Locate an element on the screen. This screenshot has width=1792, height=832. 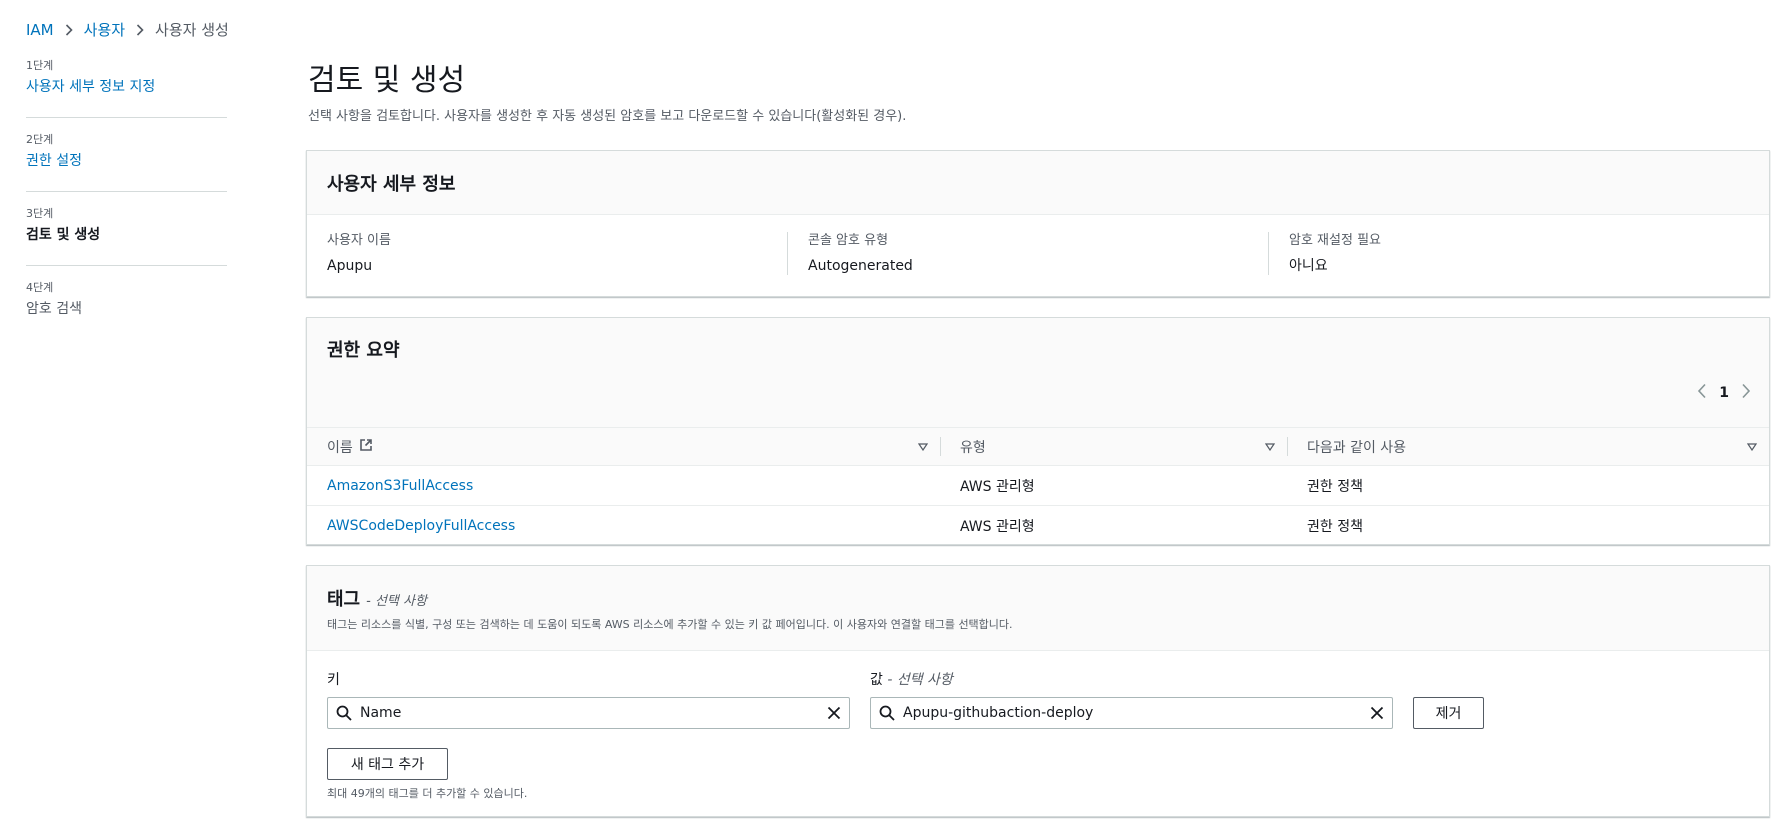
breadcrumb-iam: IAM is located at coordinates (40, 30).